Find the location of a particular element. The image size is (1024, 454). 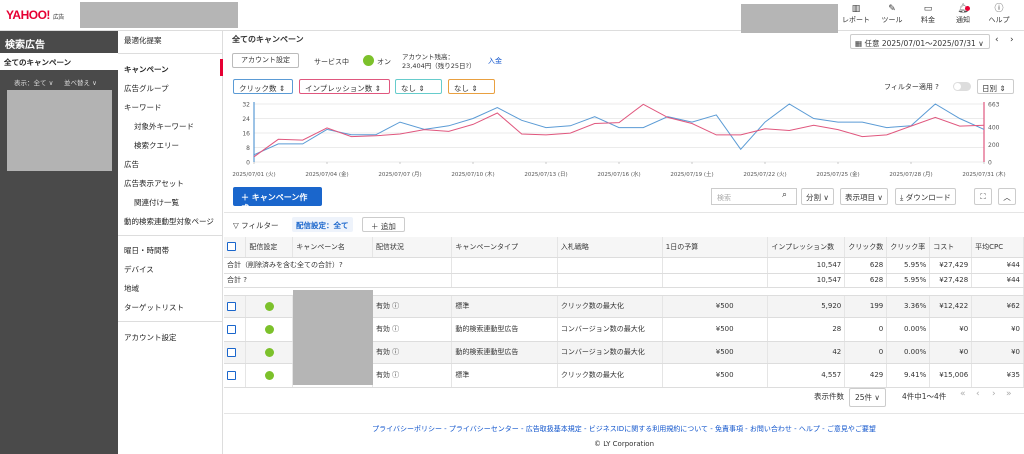

sub-nav is located at coordinates (170, 242).